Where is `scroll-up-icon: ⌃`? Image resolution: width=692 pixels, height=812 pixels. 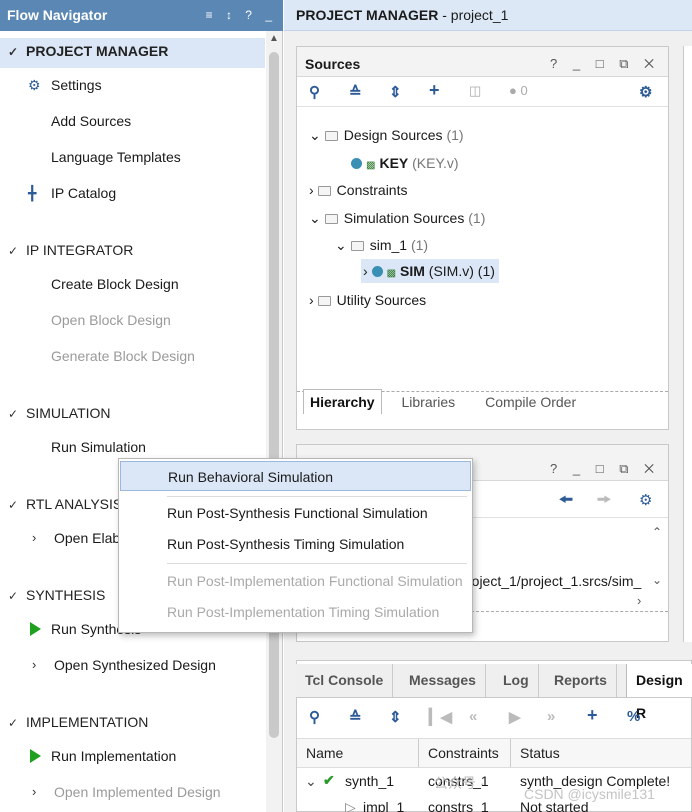 scroll-up-icon: ⌃ is located at coordinates (657, 532).